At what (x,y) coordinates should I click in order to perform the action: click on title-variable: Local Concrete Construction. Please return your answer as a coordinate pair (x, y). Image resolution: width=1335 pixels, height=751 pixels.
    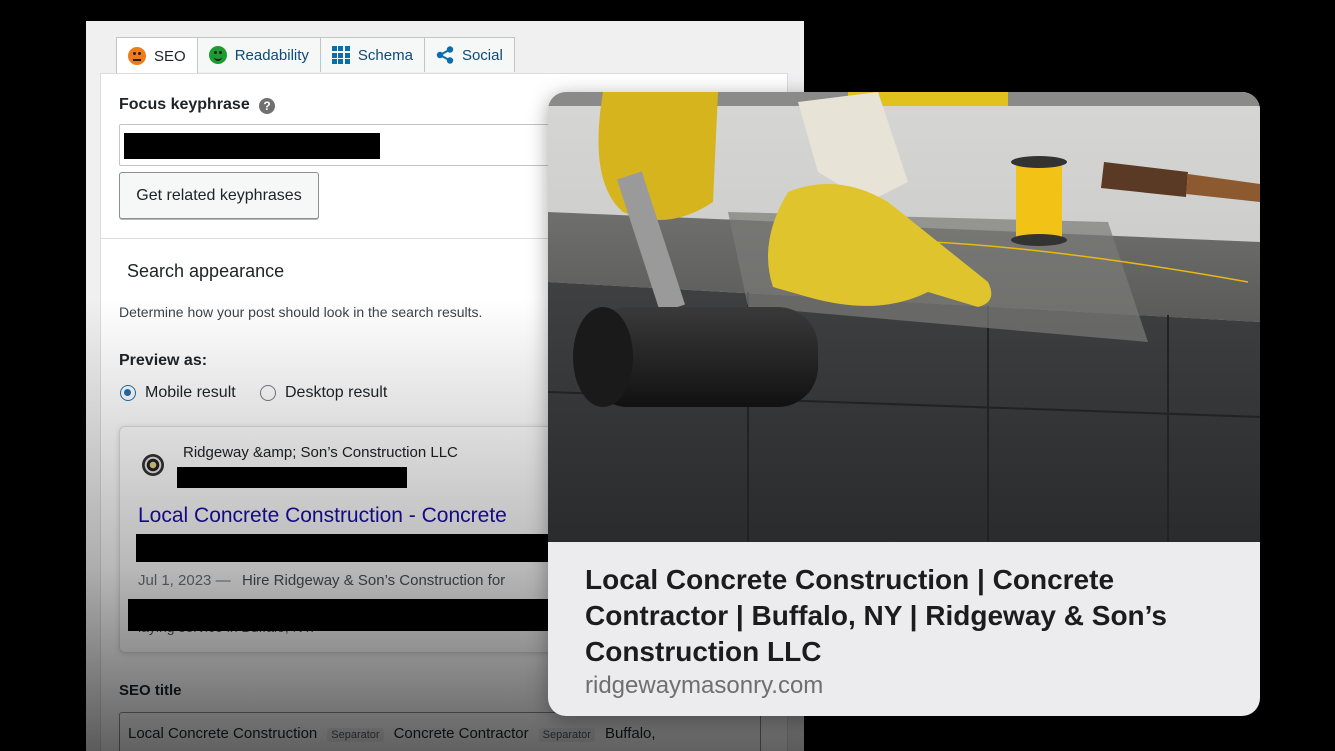
    Looking at the image, I should click on (223, 733).